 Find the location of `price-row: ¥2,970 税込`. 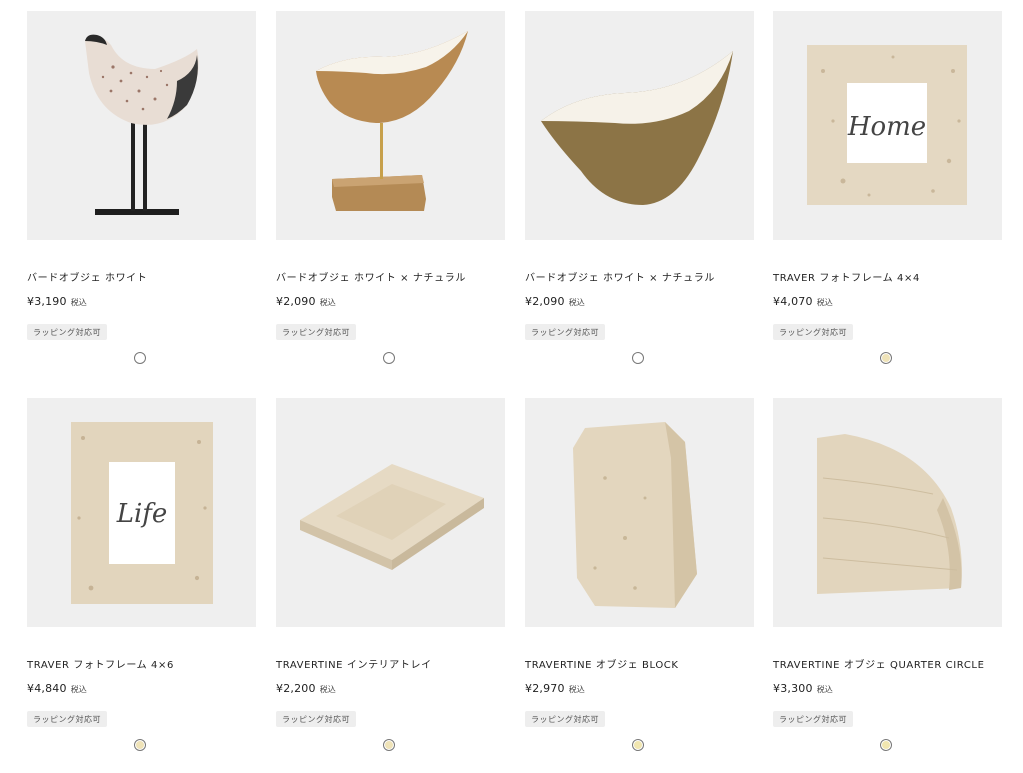

price-row: ¥2,970 税込 is located at coordinates (555, 686).